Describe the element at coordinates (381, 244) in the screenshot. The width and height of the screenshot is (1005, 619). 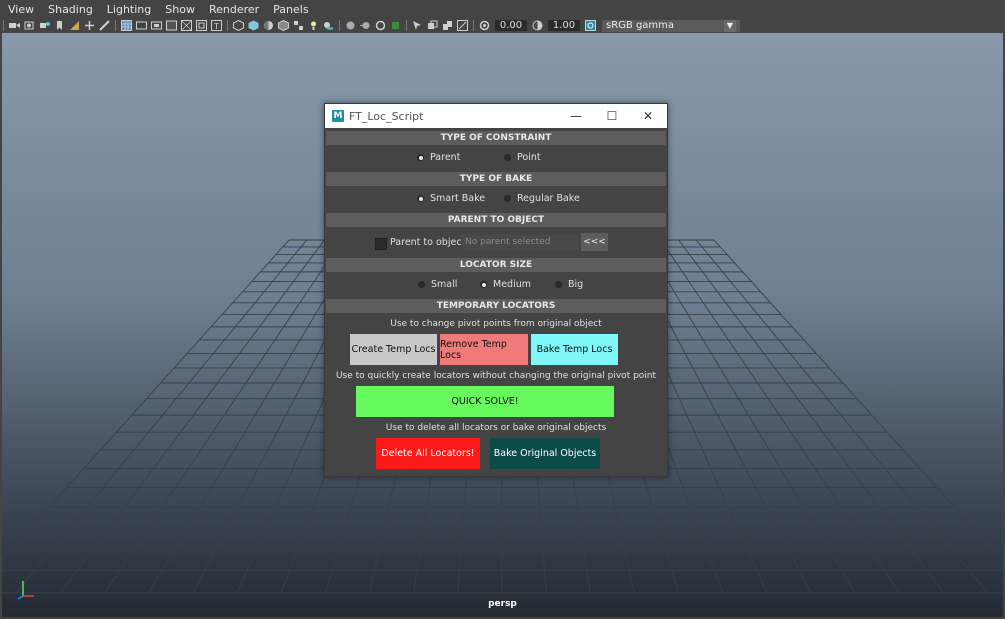
I see `parent-to-object-checkbox` at that location.